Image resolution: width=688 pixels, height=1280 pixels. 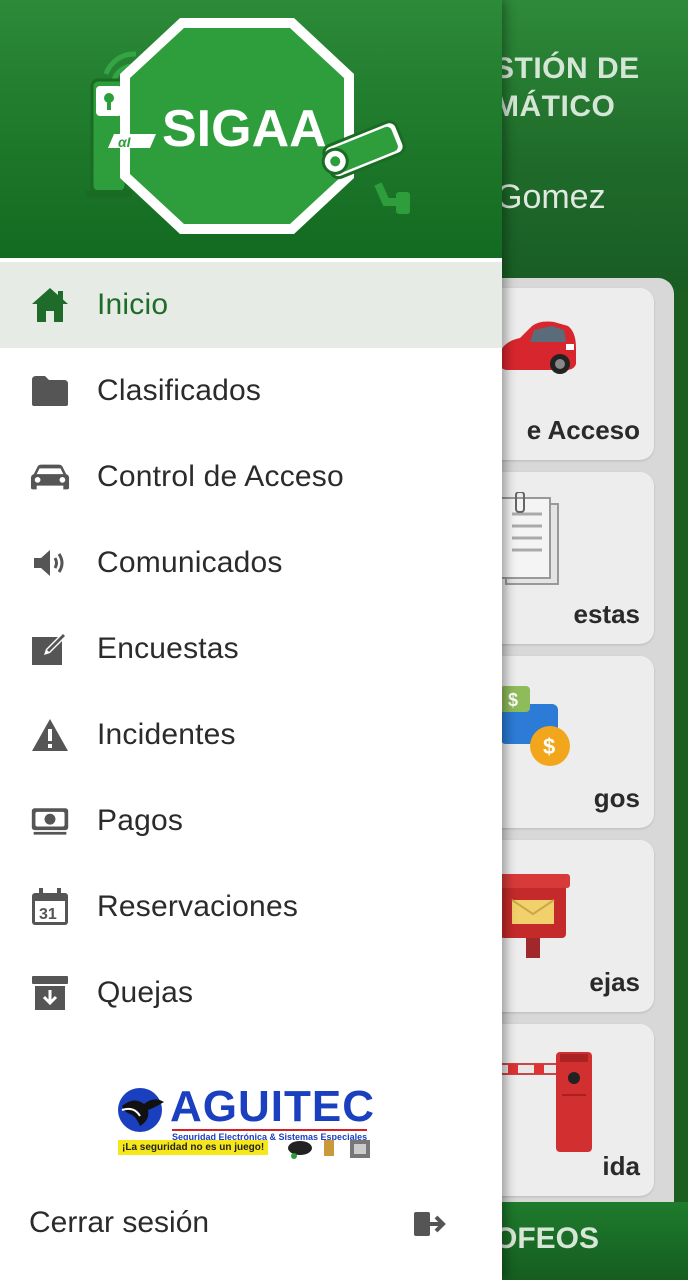 I want to click on menu-item-comunicados: Comunicados, so click(x=251, y=563).